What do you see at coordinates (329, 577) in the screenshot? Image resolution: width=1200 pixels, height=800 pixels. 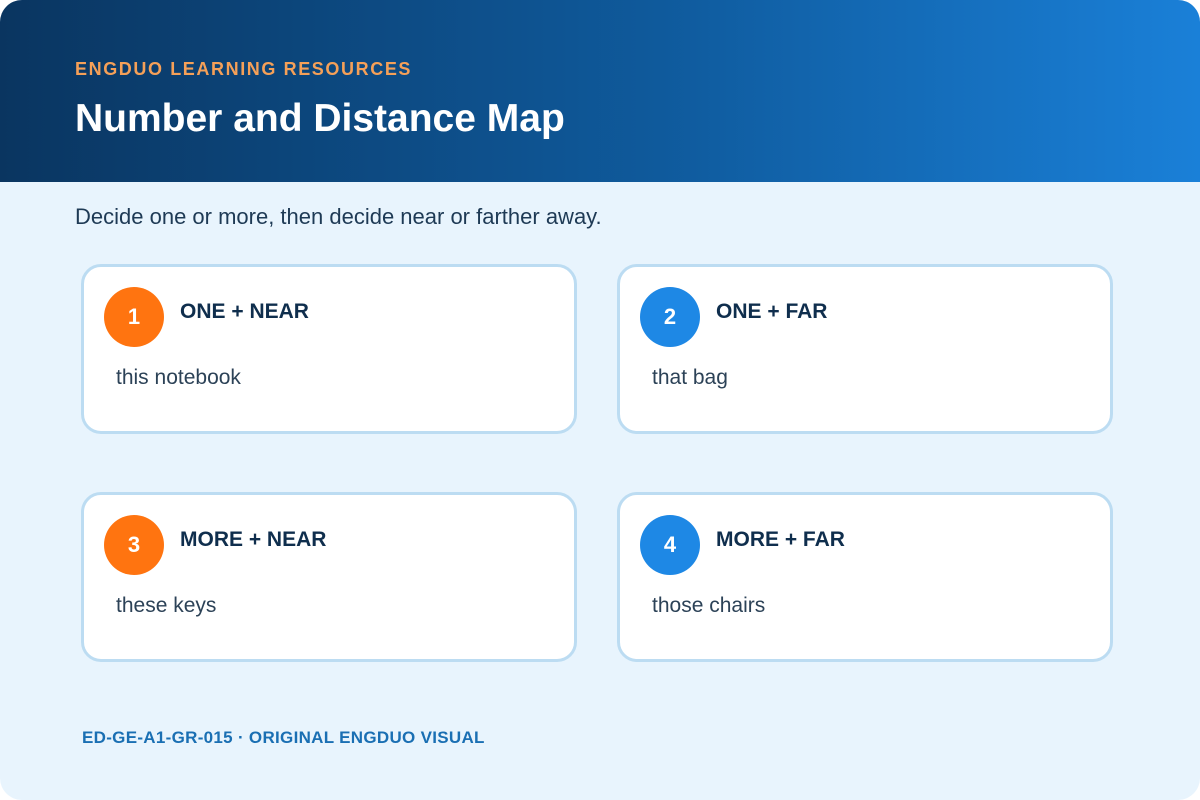 I see `card-more-near: 3 MORE + NEAR these keys` at bounding box center [329, 577].